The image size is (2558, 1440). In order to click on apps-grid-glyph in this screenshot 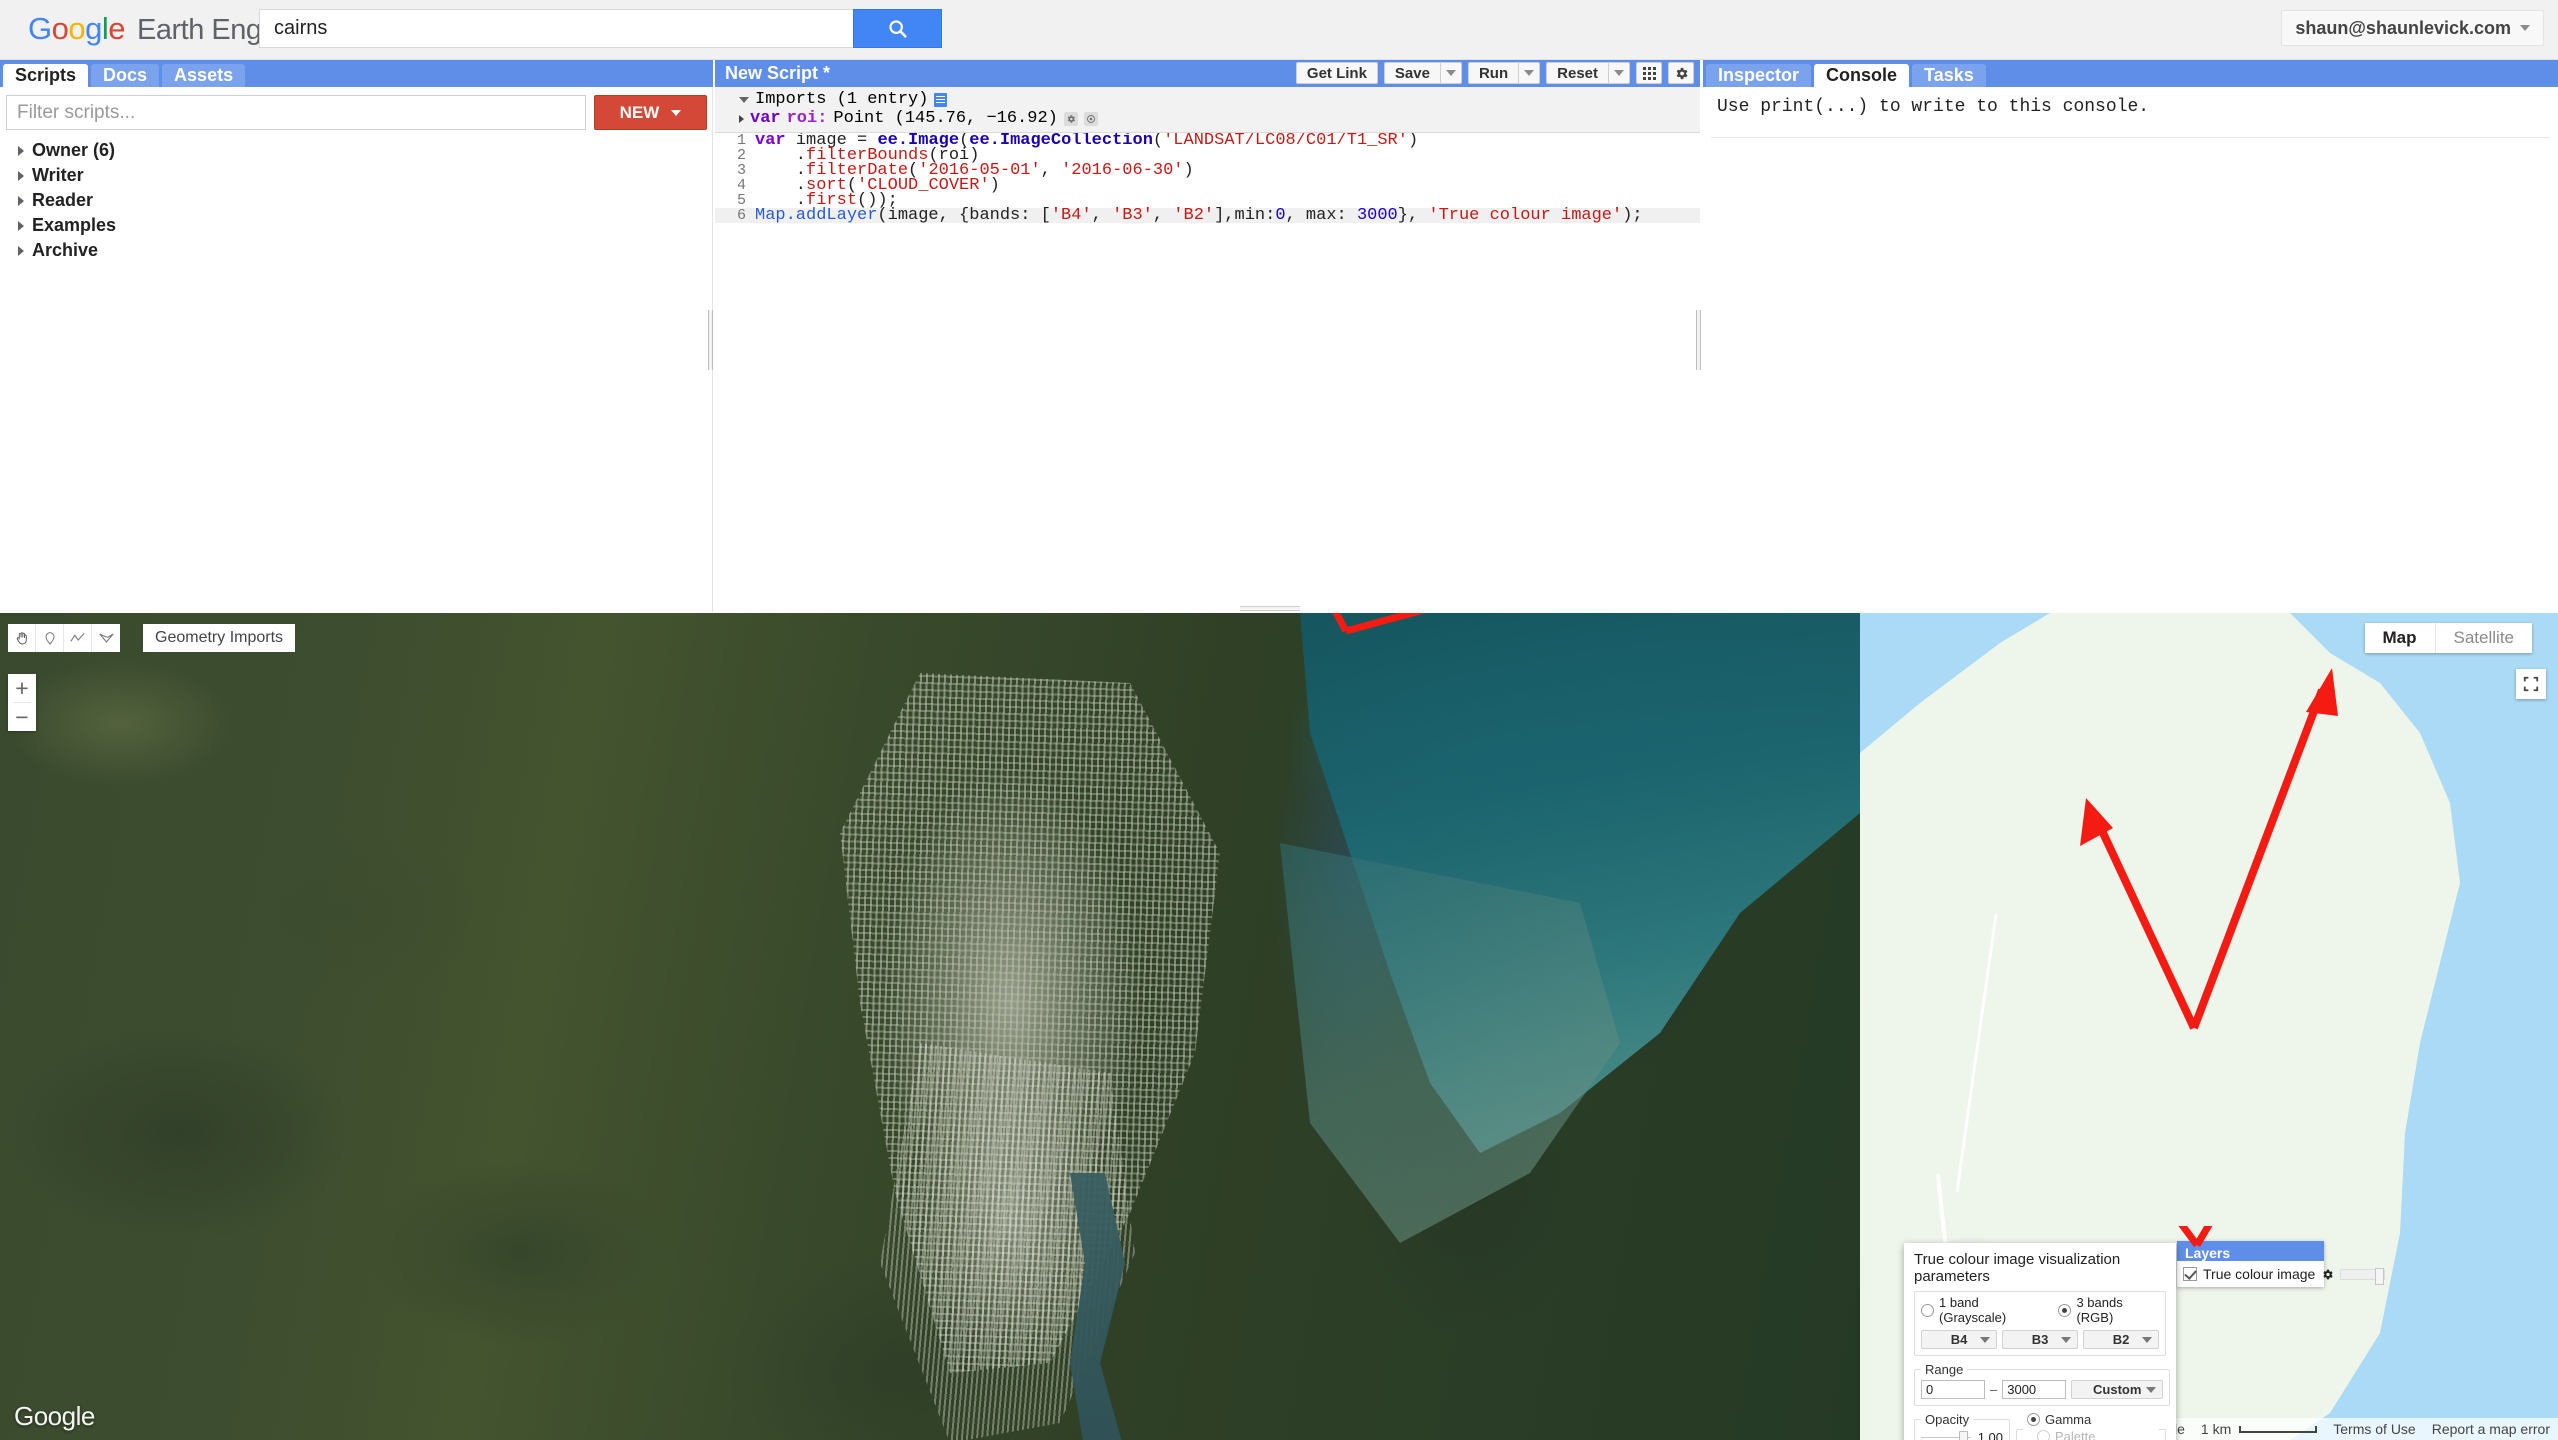, I will do `click(1649, 73)`.